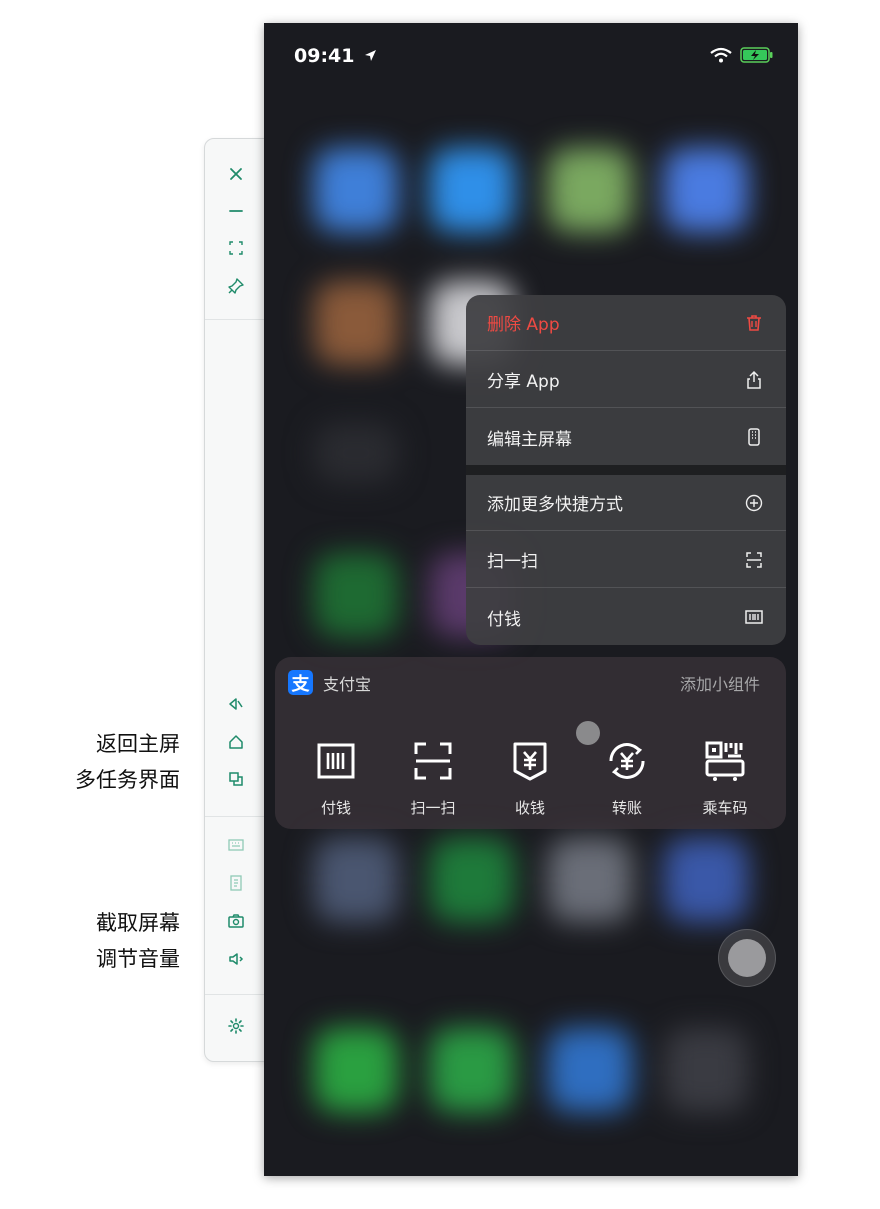 The width and height of the screenshot is (880, 1209). What do you see at coordinates (529, 808) in the screenshot?
I see `widget-action-label: 收钱` at bounding box center [529, 808].